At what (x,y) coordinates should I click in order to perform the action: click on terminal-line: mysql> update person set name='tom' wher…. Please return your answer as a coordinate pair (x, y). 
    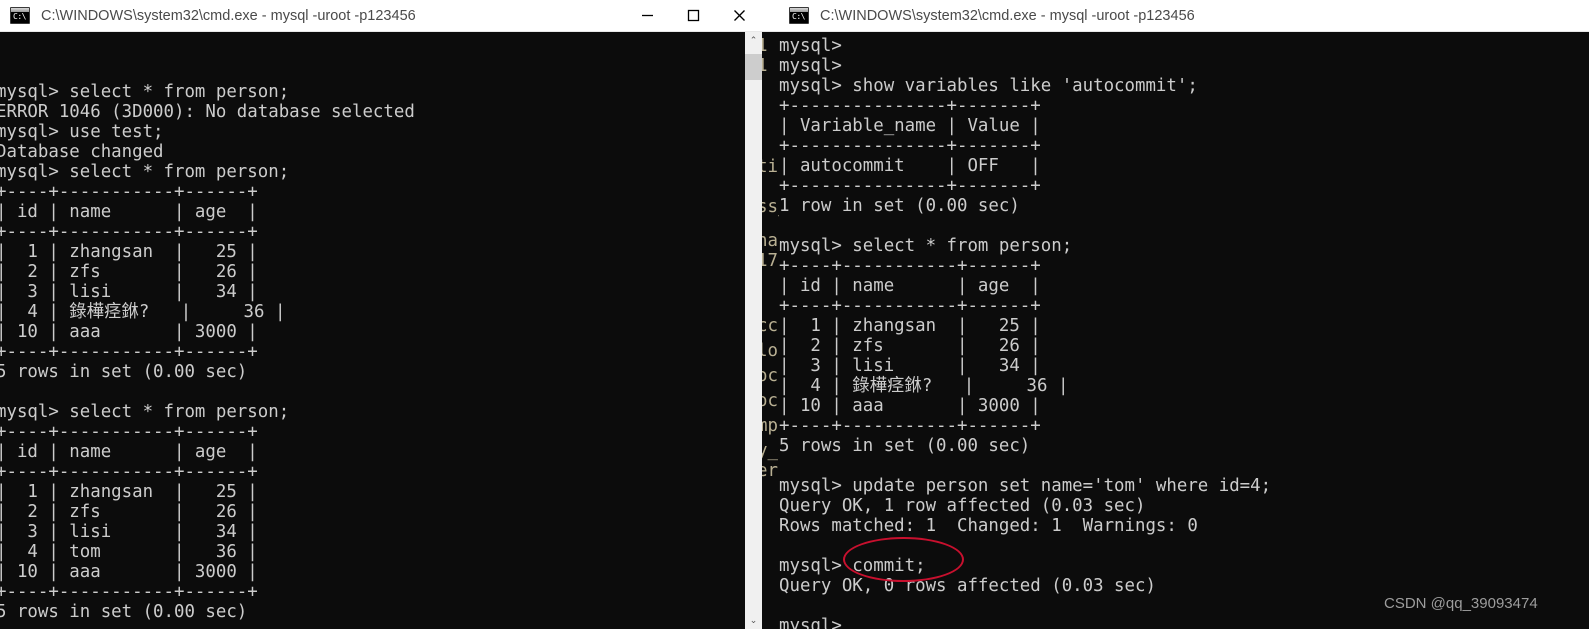
    Looking at the image, I should click on (1025, 486).